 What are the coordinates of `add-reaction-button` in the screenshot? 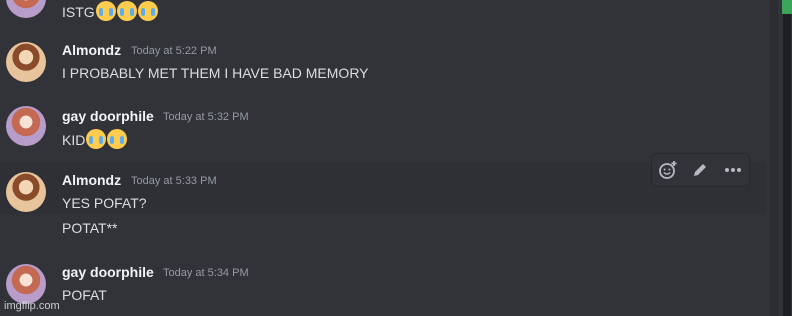 It's located at (668, 170).